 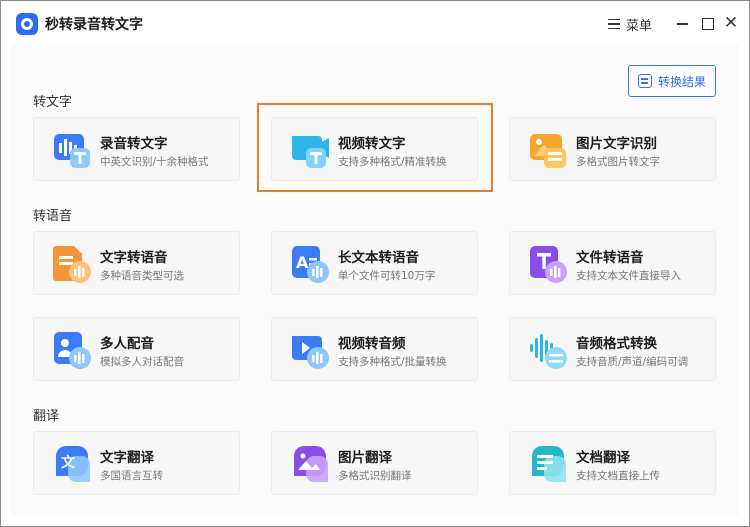 I want to click on card-desc: 支持文本文件直接导入, so click(x=628, y=276).